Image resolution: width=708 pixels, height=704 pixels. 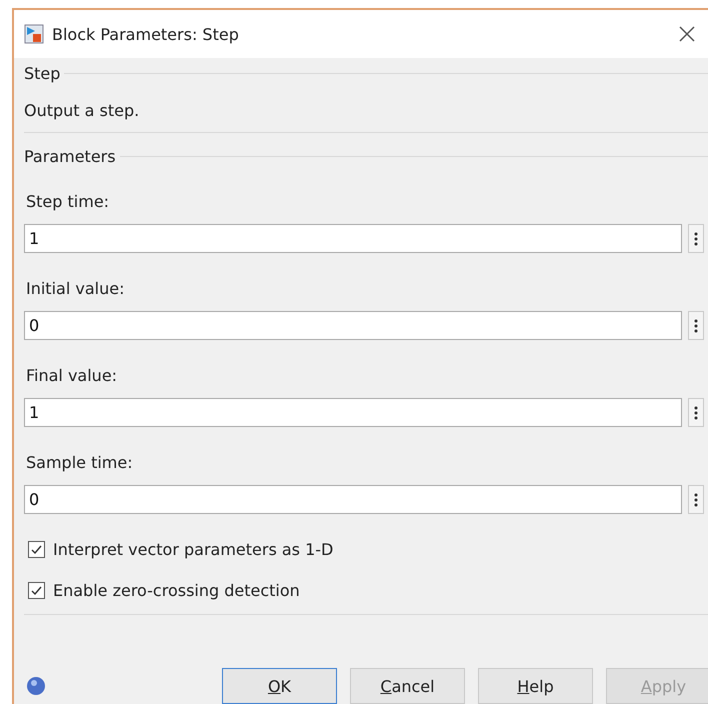 I want to click on checkbox-label: Interpret vector parameters as 1-D, so click(x=193, y=549).